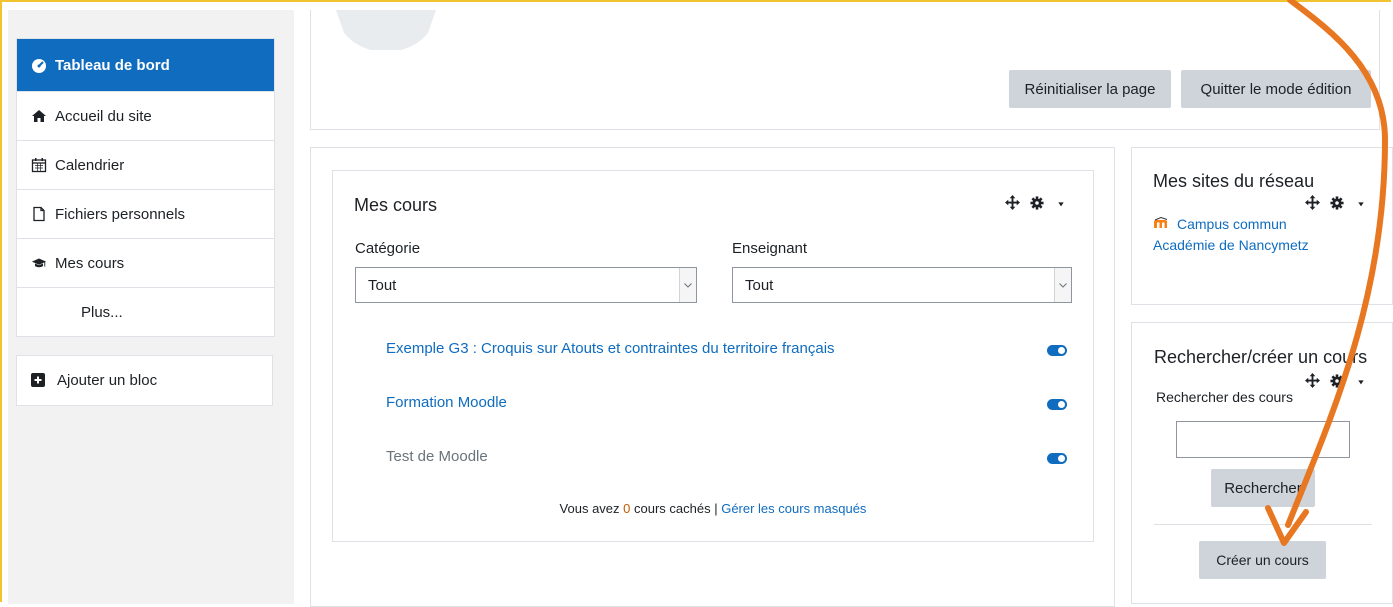 The height and width of the screenshot is (607, 1393). I want to click on nav-item-label: Tableau de bord, so click(112, 65).